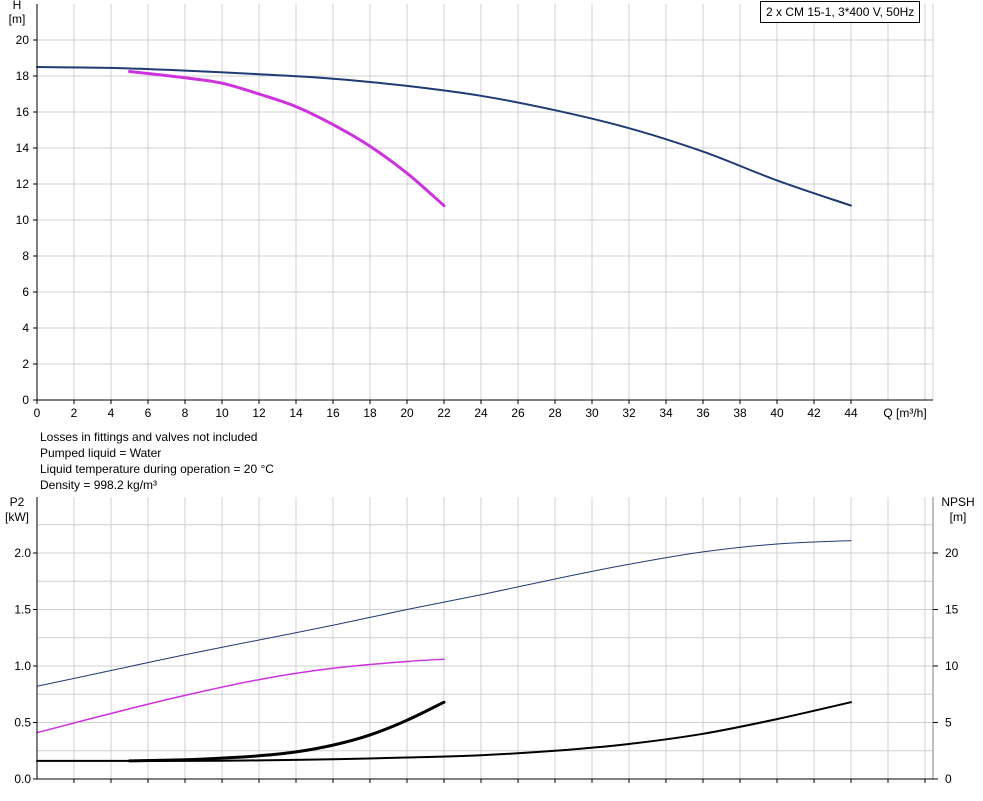 The height and width of the screenshot is (801, 983). What do you see at coordinates (851, 413) in the screenshot?
I see `x-tick-label: 44` at bounding box center [851, 413].